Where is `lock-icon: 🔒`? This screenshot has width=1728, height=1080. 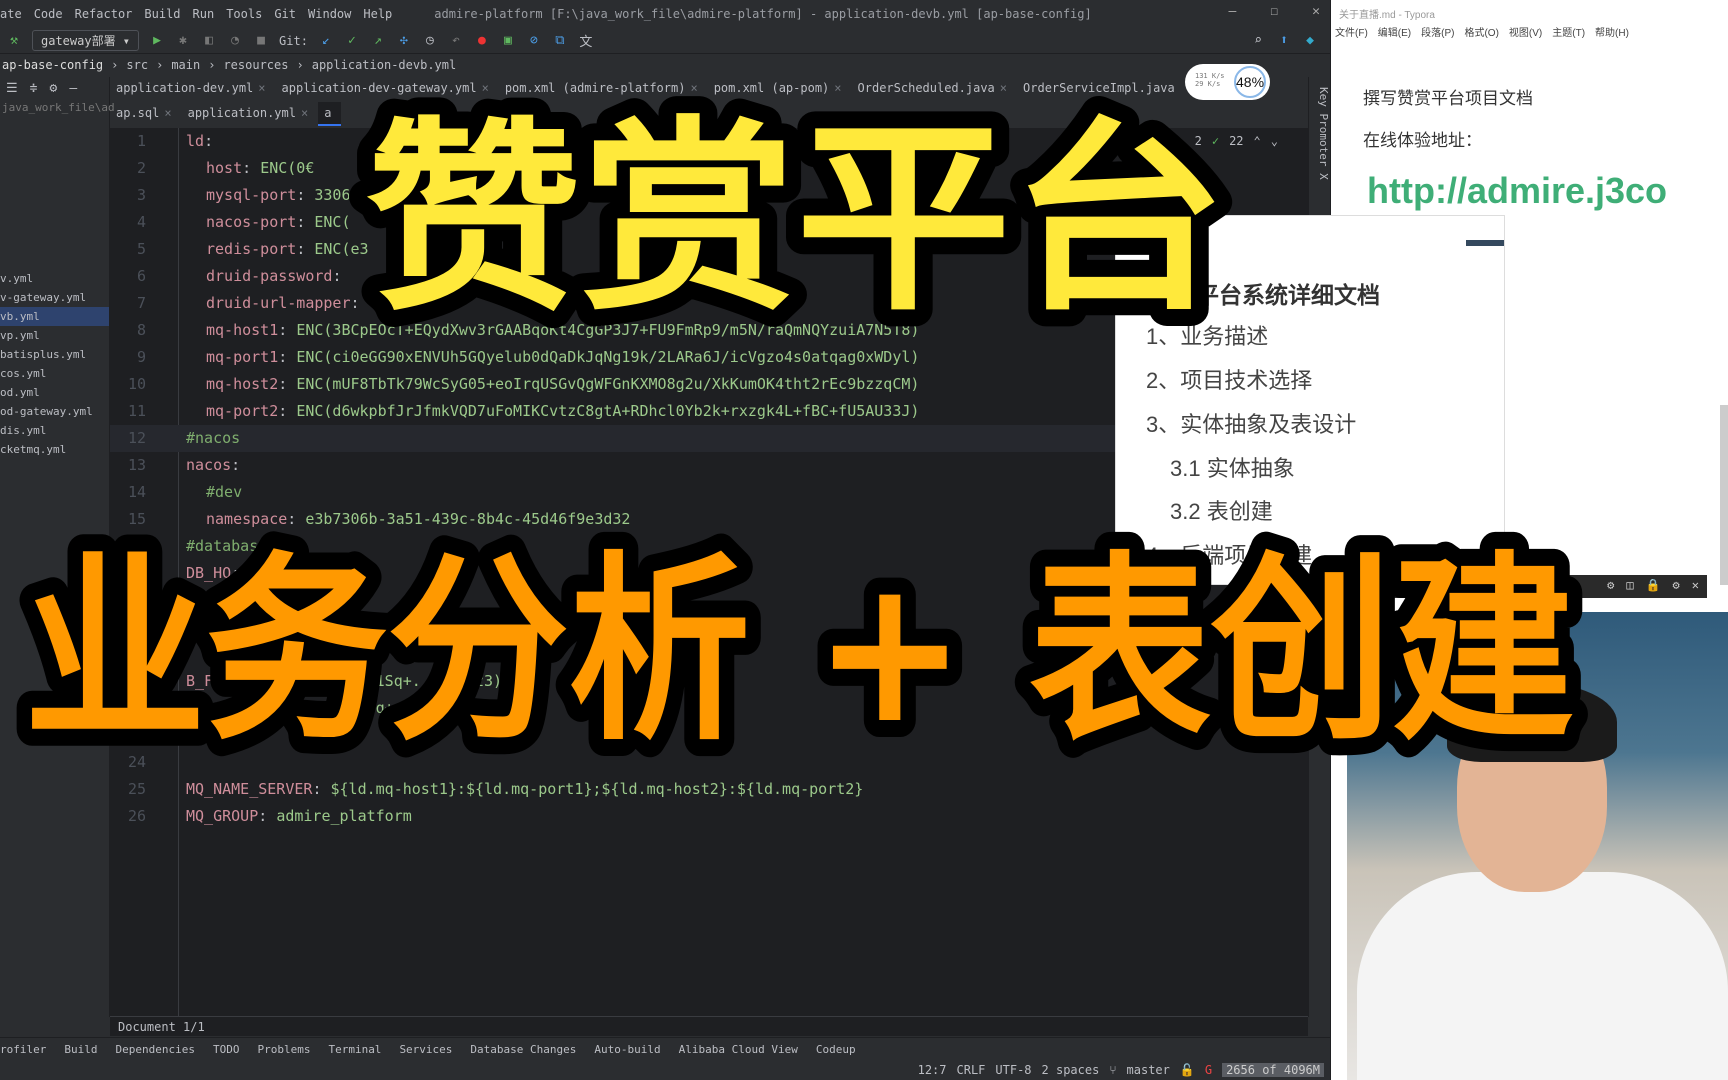
lock-icon: 🔒 is located at coordinates (1653, 586).